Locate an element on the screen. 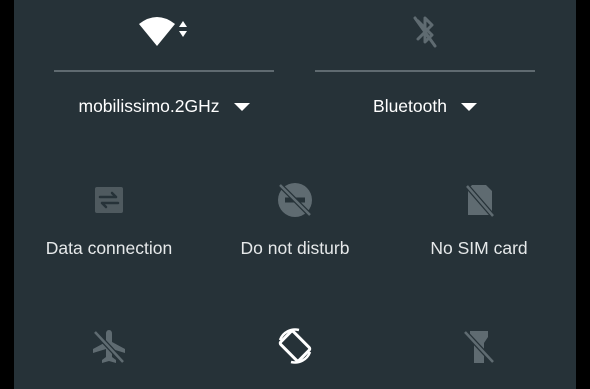  flashlight-icon-container is located at coordinates (479, 346).